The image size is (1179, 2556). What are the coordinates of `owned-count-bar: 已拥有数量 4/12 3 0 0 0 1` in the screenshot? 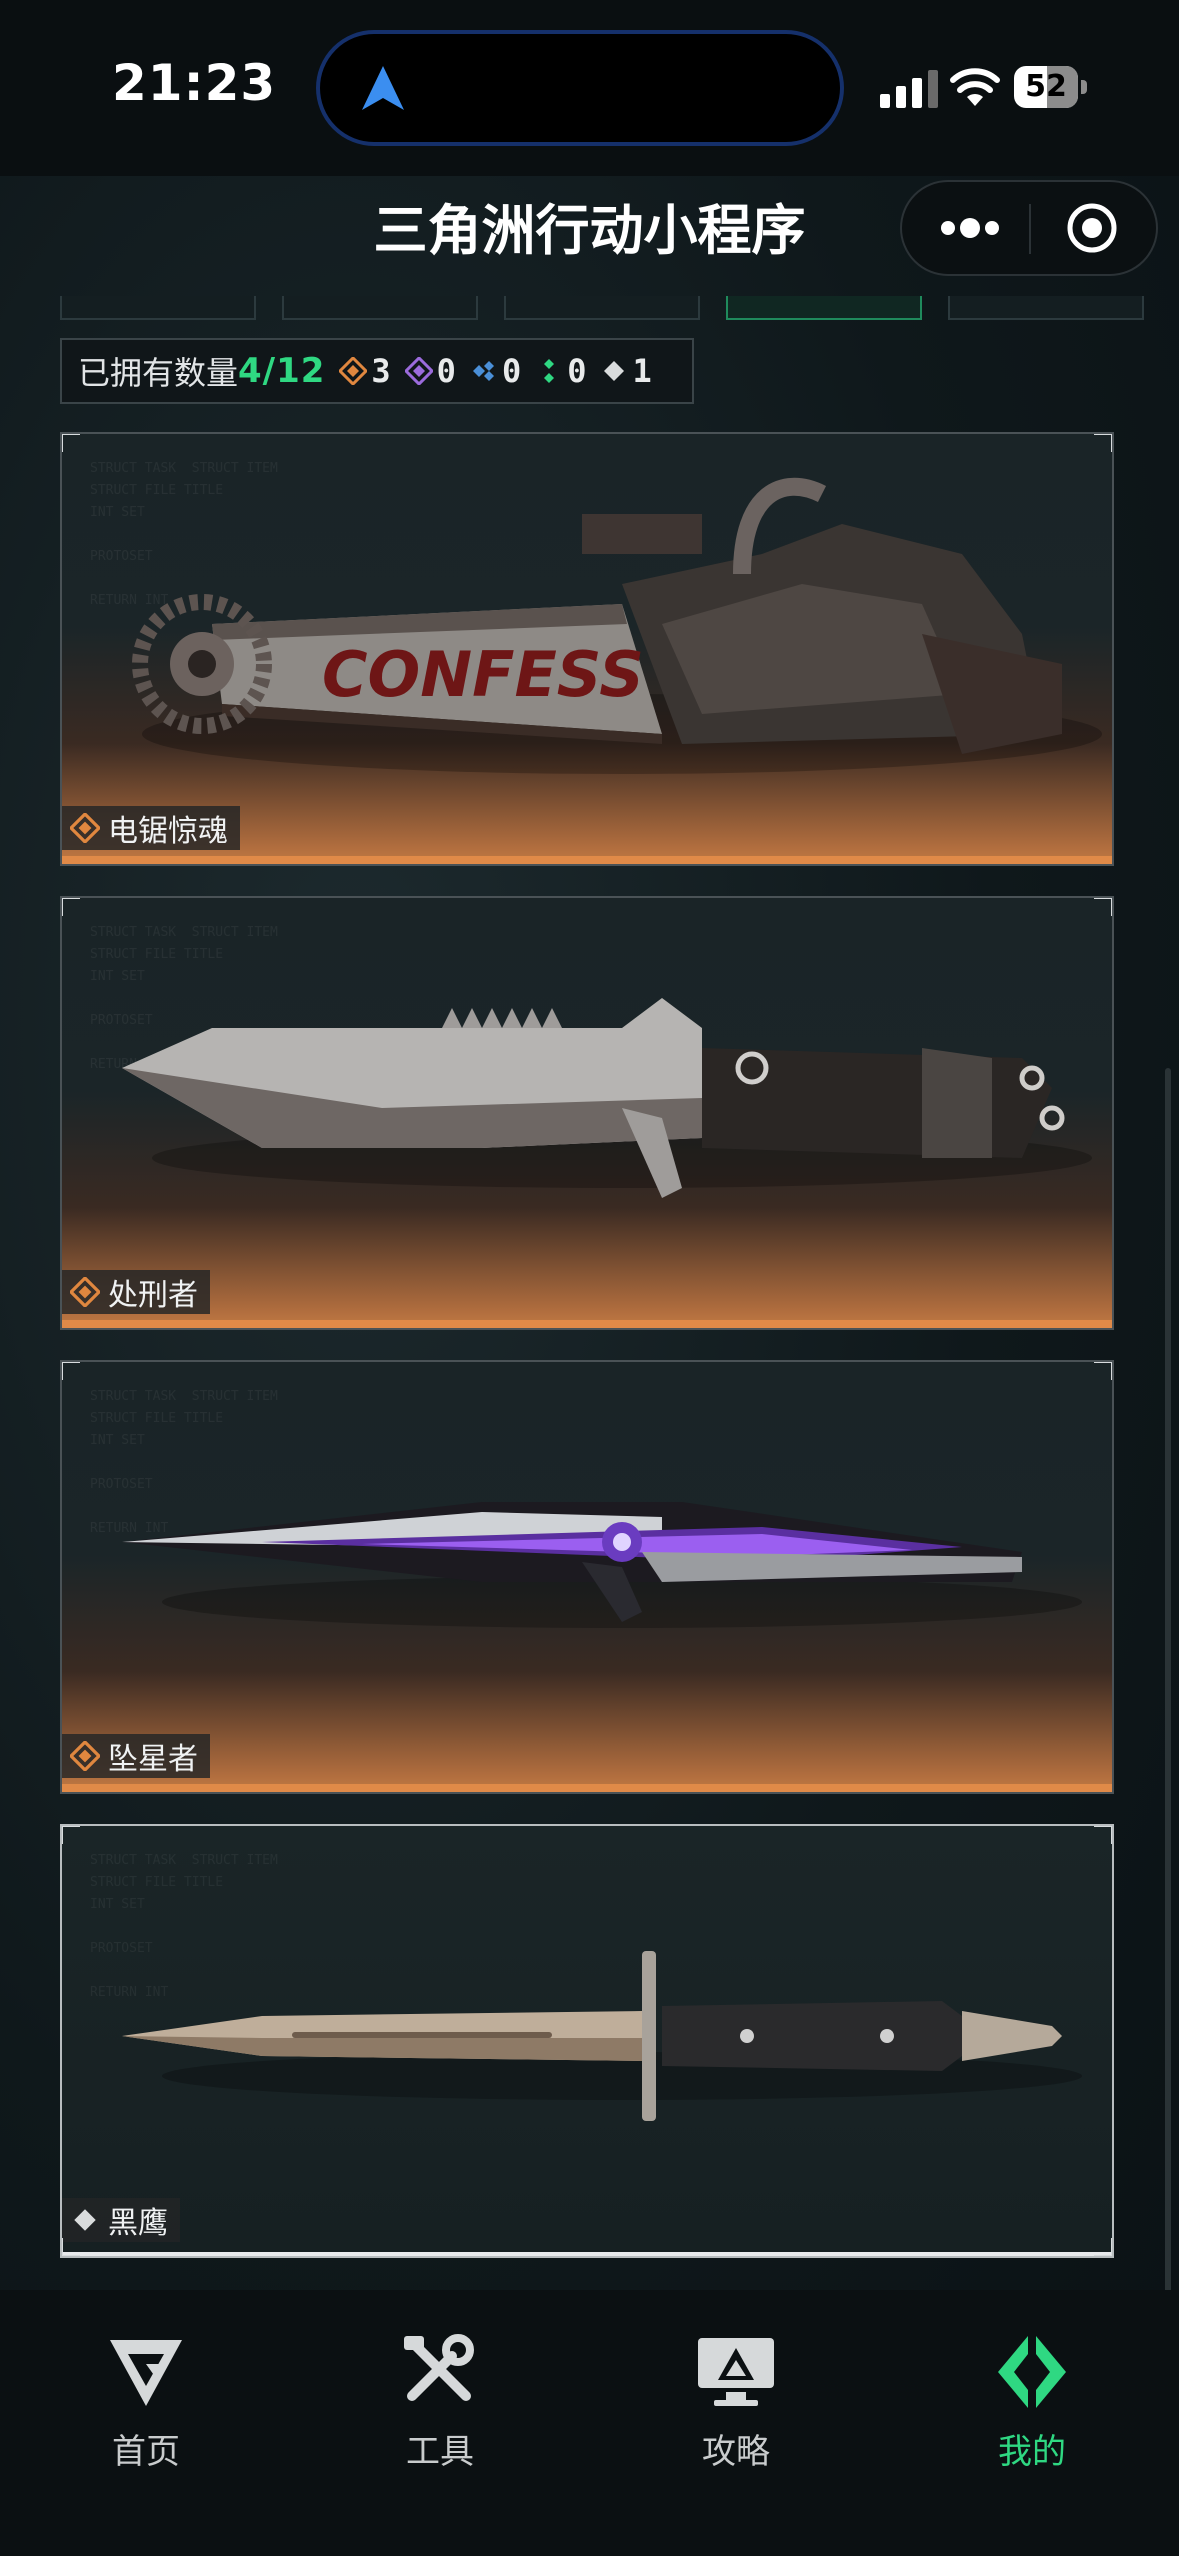 It's located at (377, 371).